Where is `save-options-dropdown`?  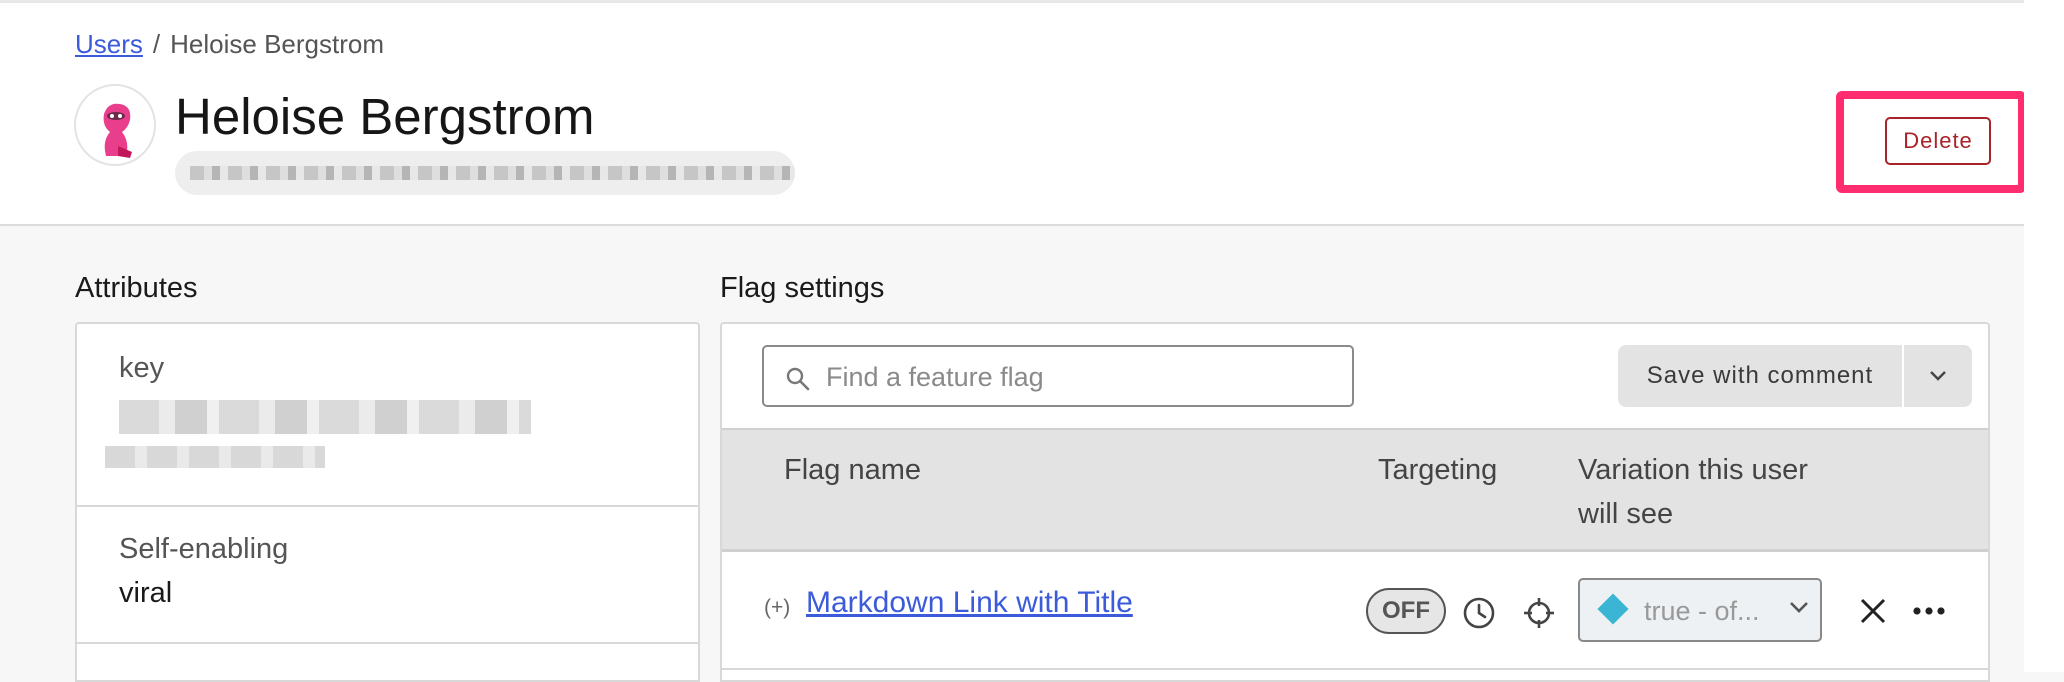
save-options-dropdown is located at coordinates (1938, 376).